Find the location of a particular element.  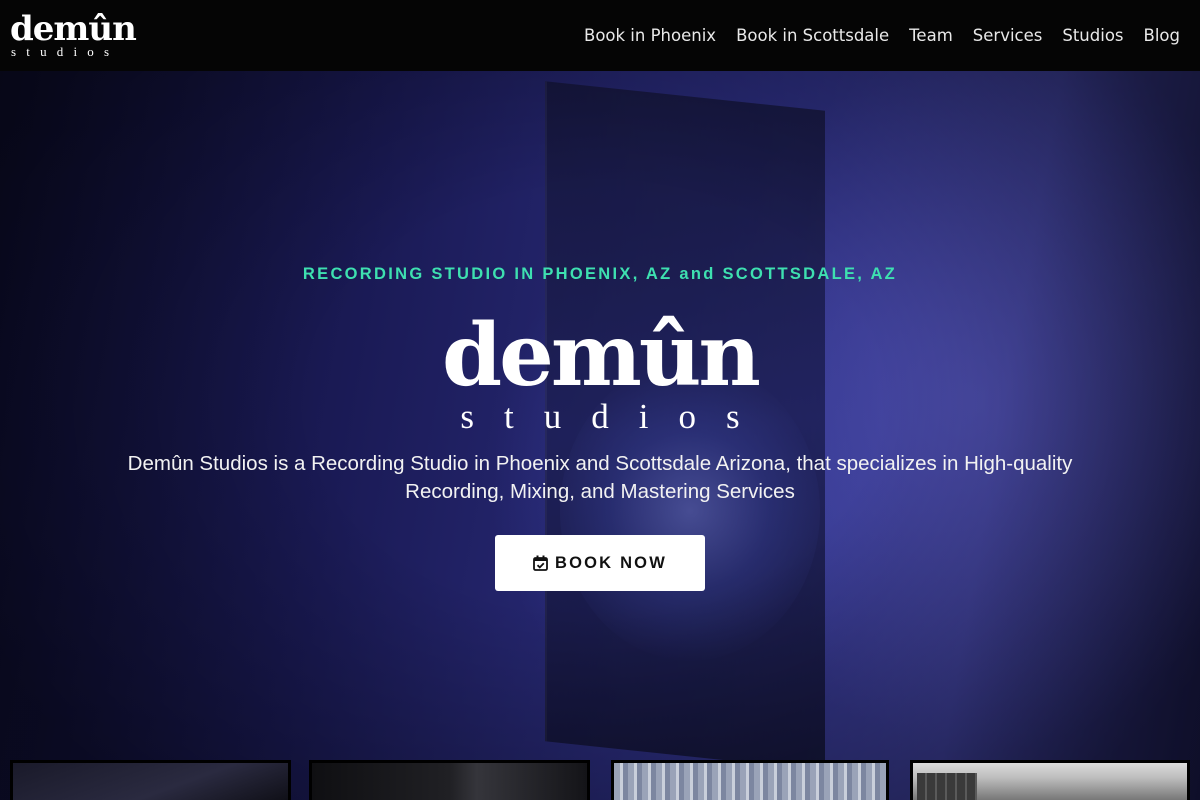

book-now-label: BOOK NOW is located at coordinates (610, 562).